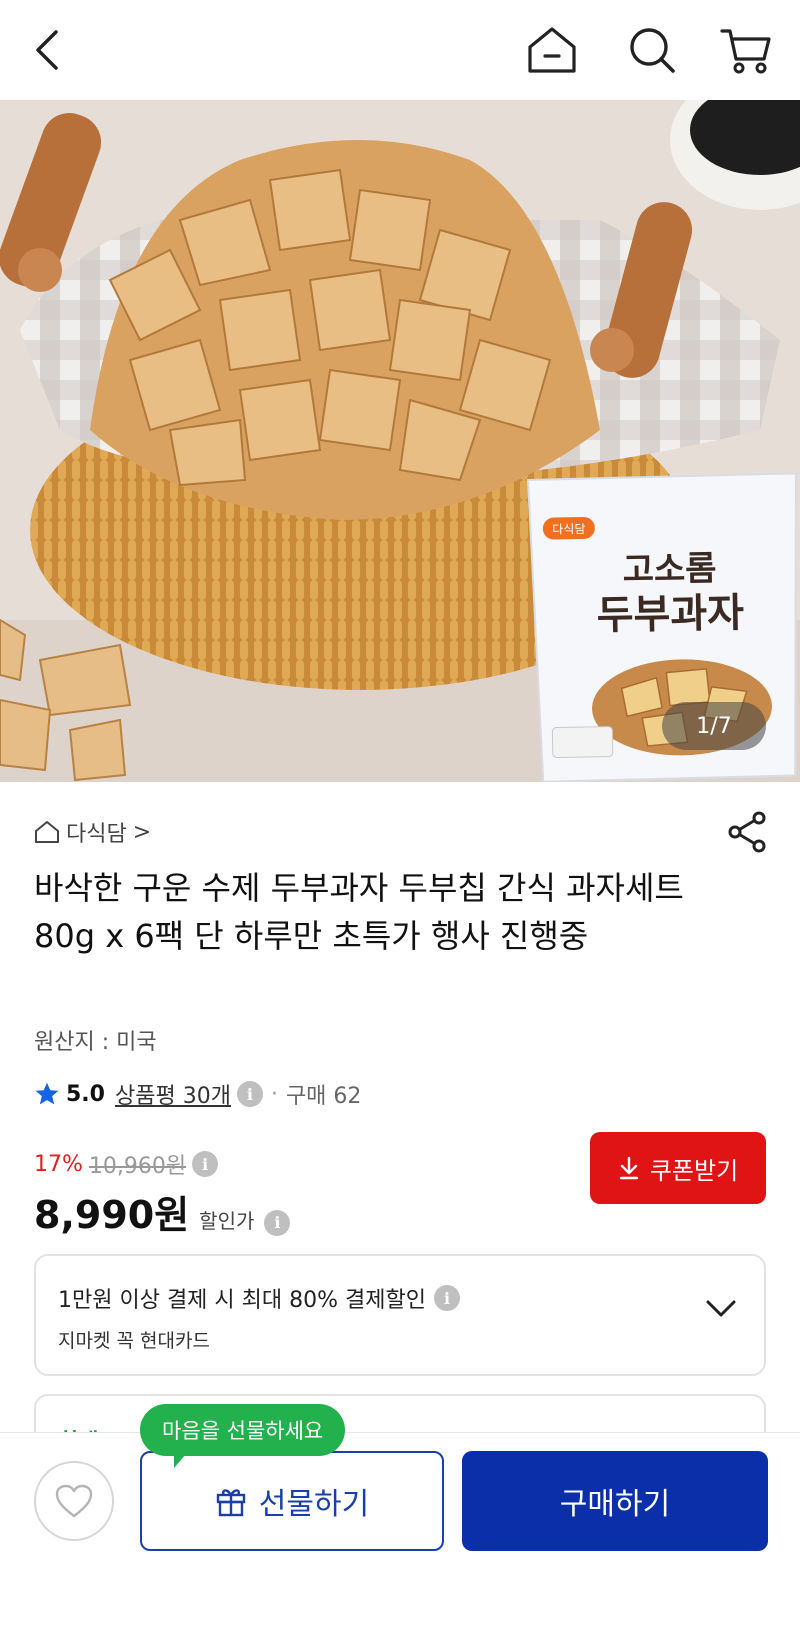 The height and width of the screenshot is (1635, 800). I want to click on coupon-button: 쿠폰받기, so click(678, 1168).